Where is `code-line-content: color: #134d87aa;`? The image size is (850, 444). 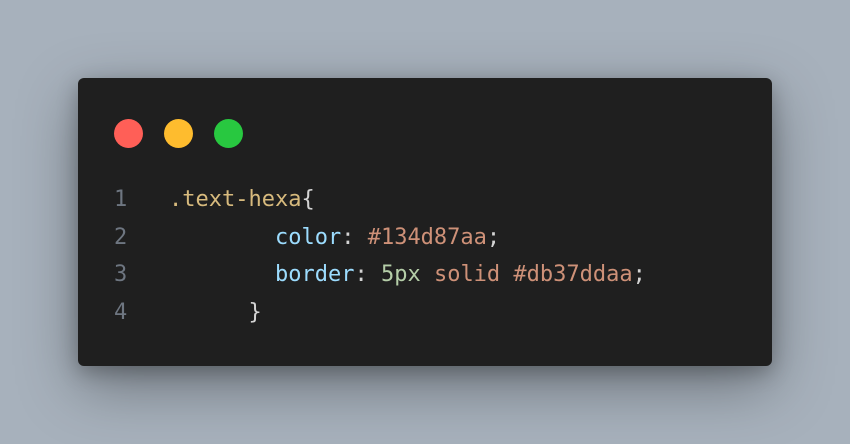
code-line-content: color: #134d87aa; is located at coordinates (334, 238).